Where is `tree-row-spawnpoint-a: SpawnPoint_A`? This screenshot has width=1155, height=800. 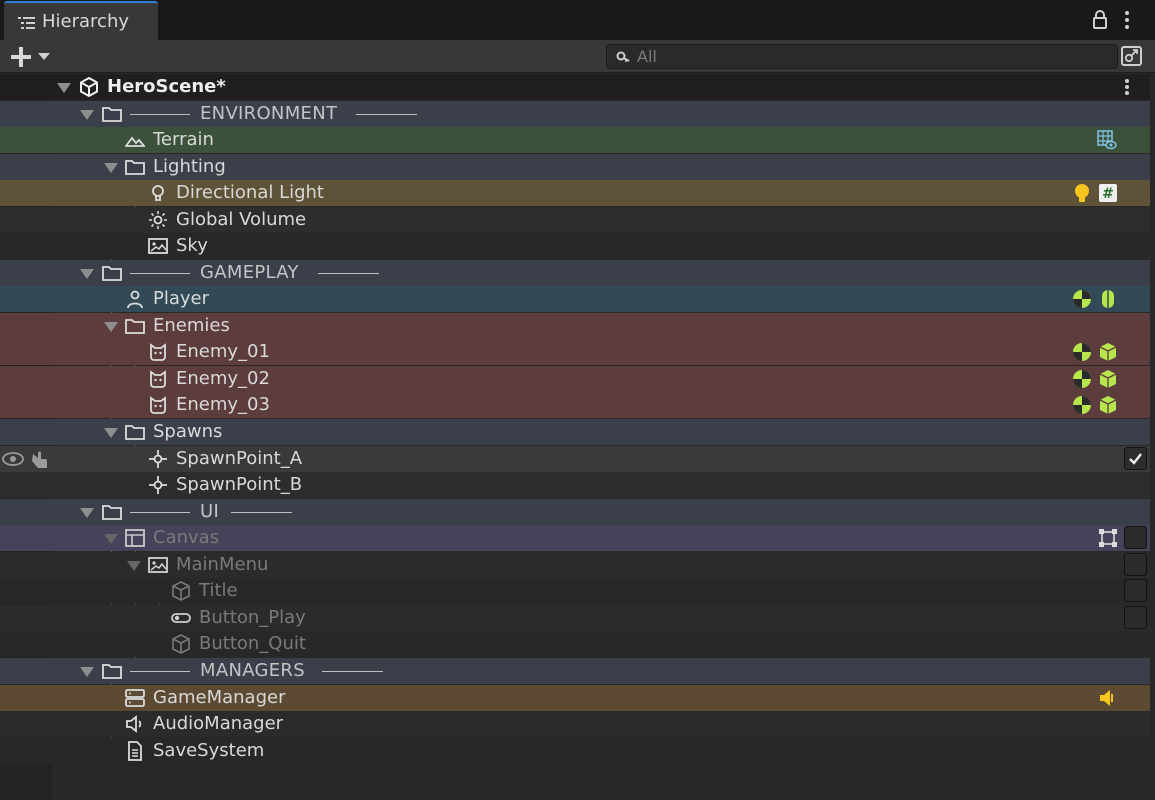
tree-row-spawnpoint-a: SpawnPoint_A is located at coordinates (577, 459).